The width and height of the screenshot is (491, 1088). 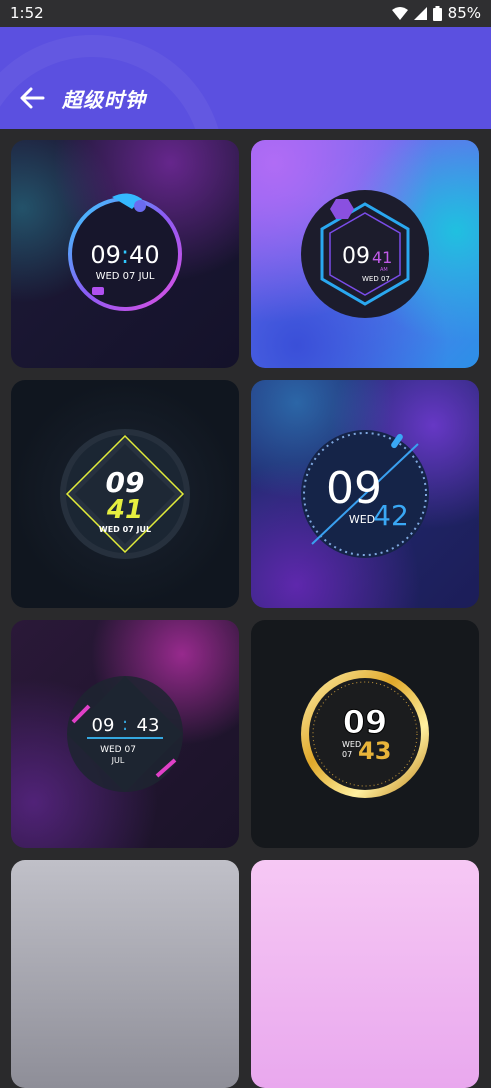 I want to click on face2-minute: 41, so click(x=382, y=257).